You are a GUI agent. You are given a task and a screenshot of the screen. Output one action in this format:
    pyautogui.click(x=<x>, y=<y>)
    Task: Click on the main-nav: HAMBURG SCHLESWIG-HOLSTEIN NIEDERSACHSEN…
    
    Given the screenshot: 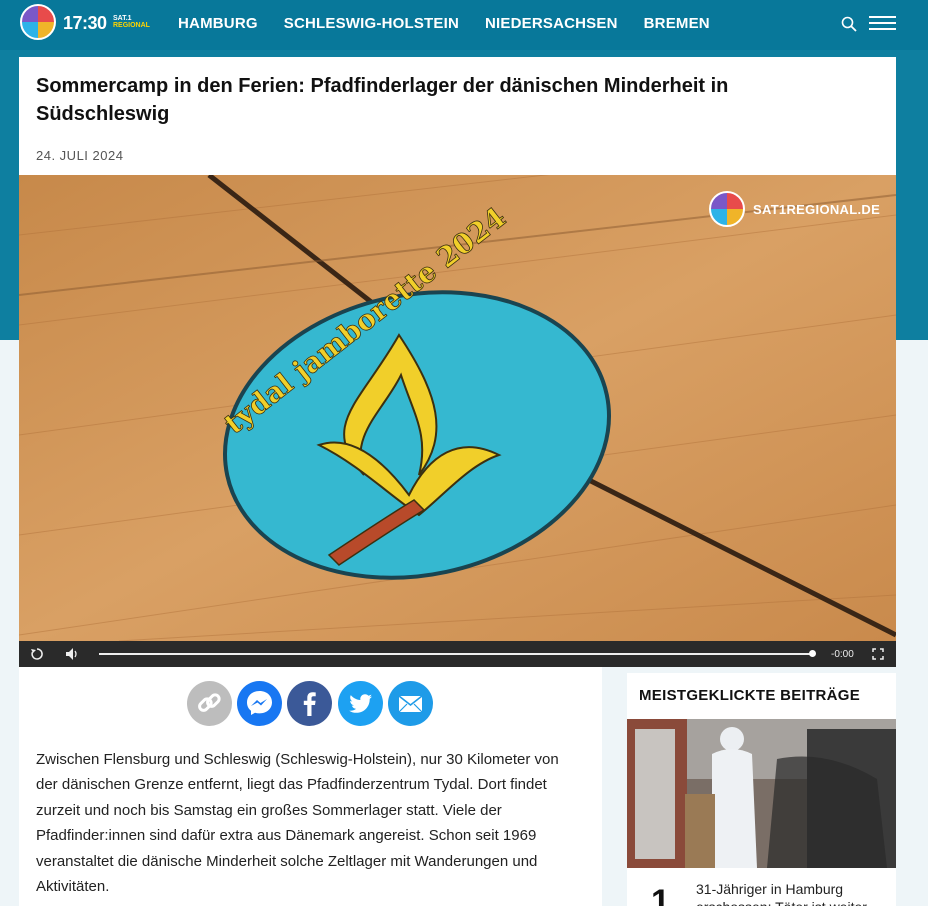 What is the action you would take?
    pyautogui.click(x=444, y=23)
    